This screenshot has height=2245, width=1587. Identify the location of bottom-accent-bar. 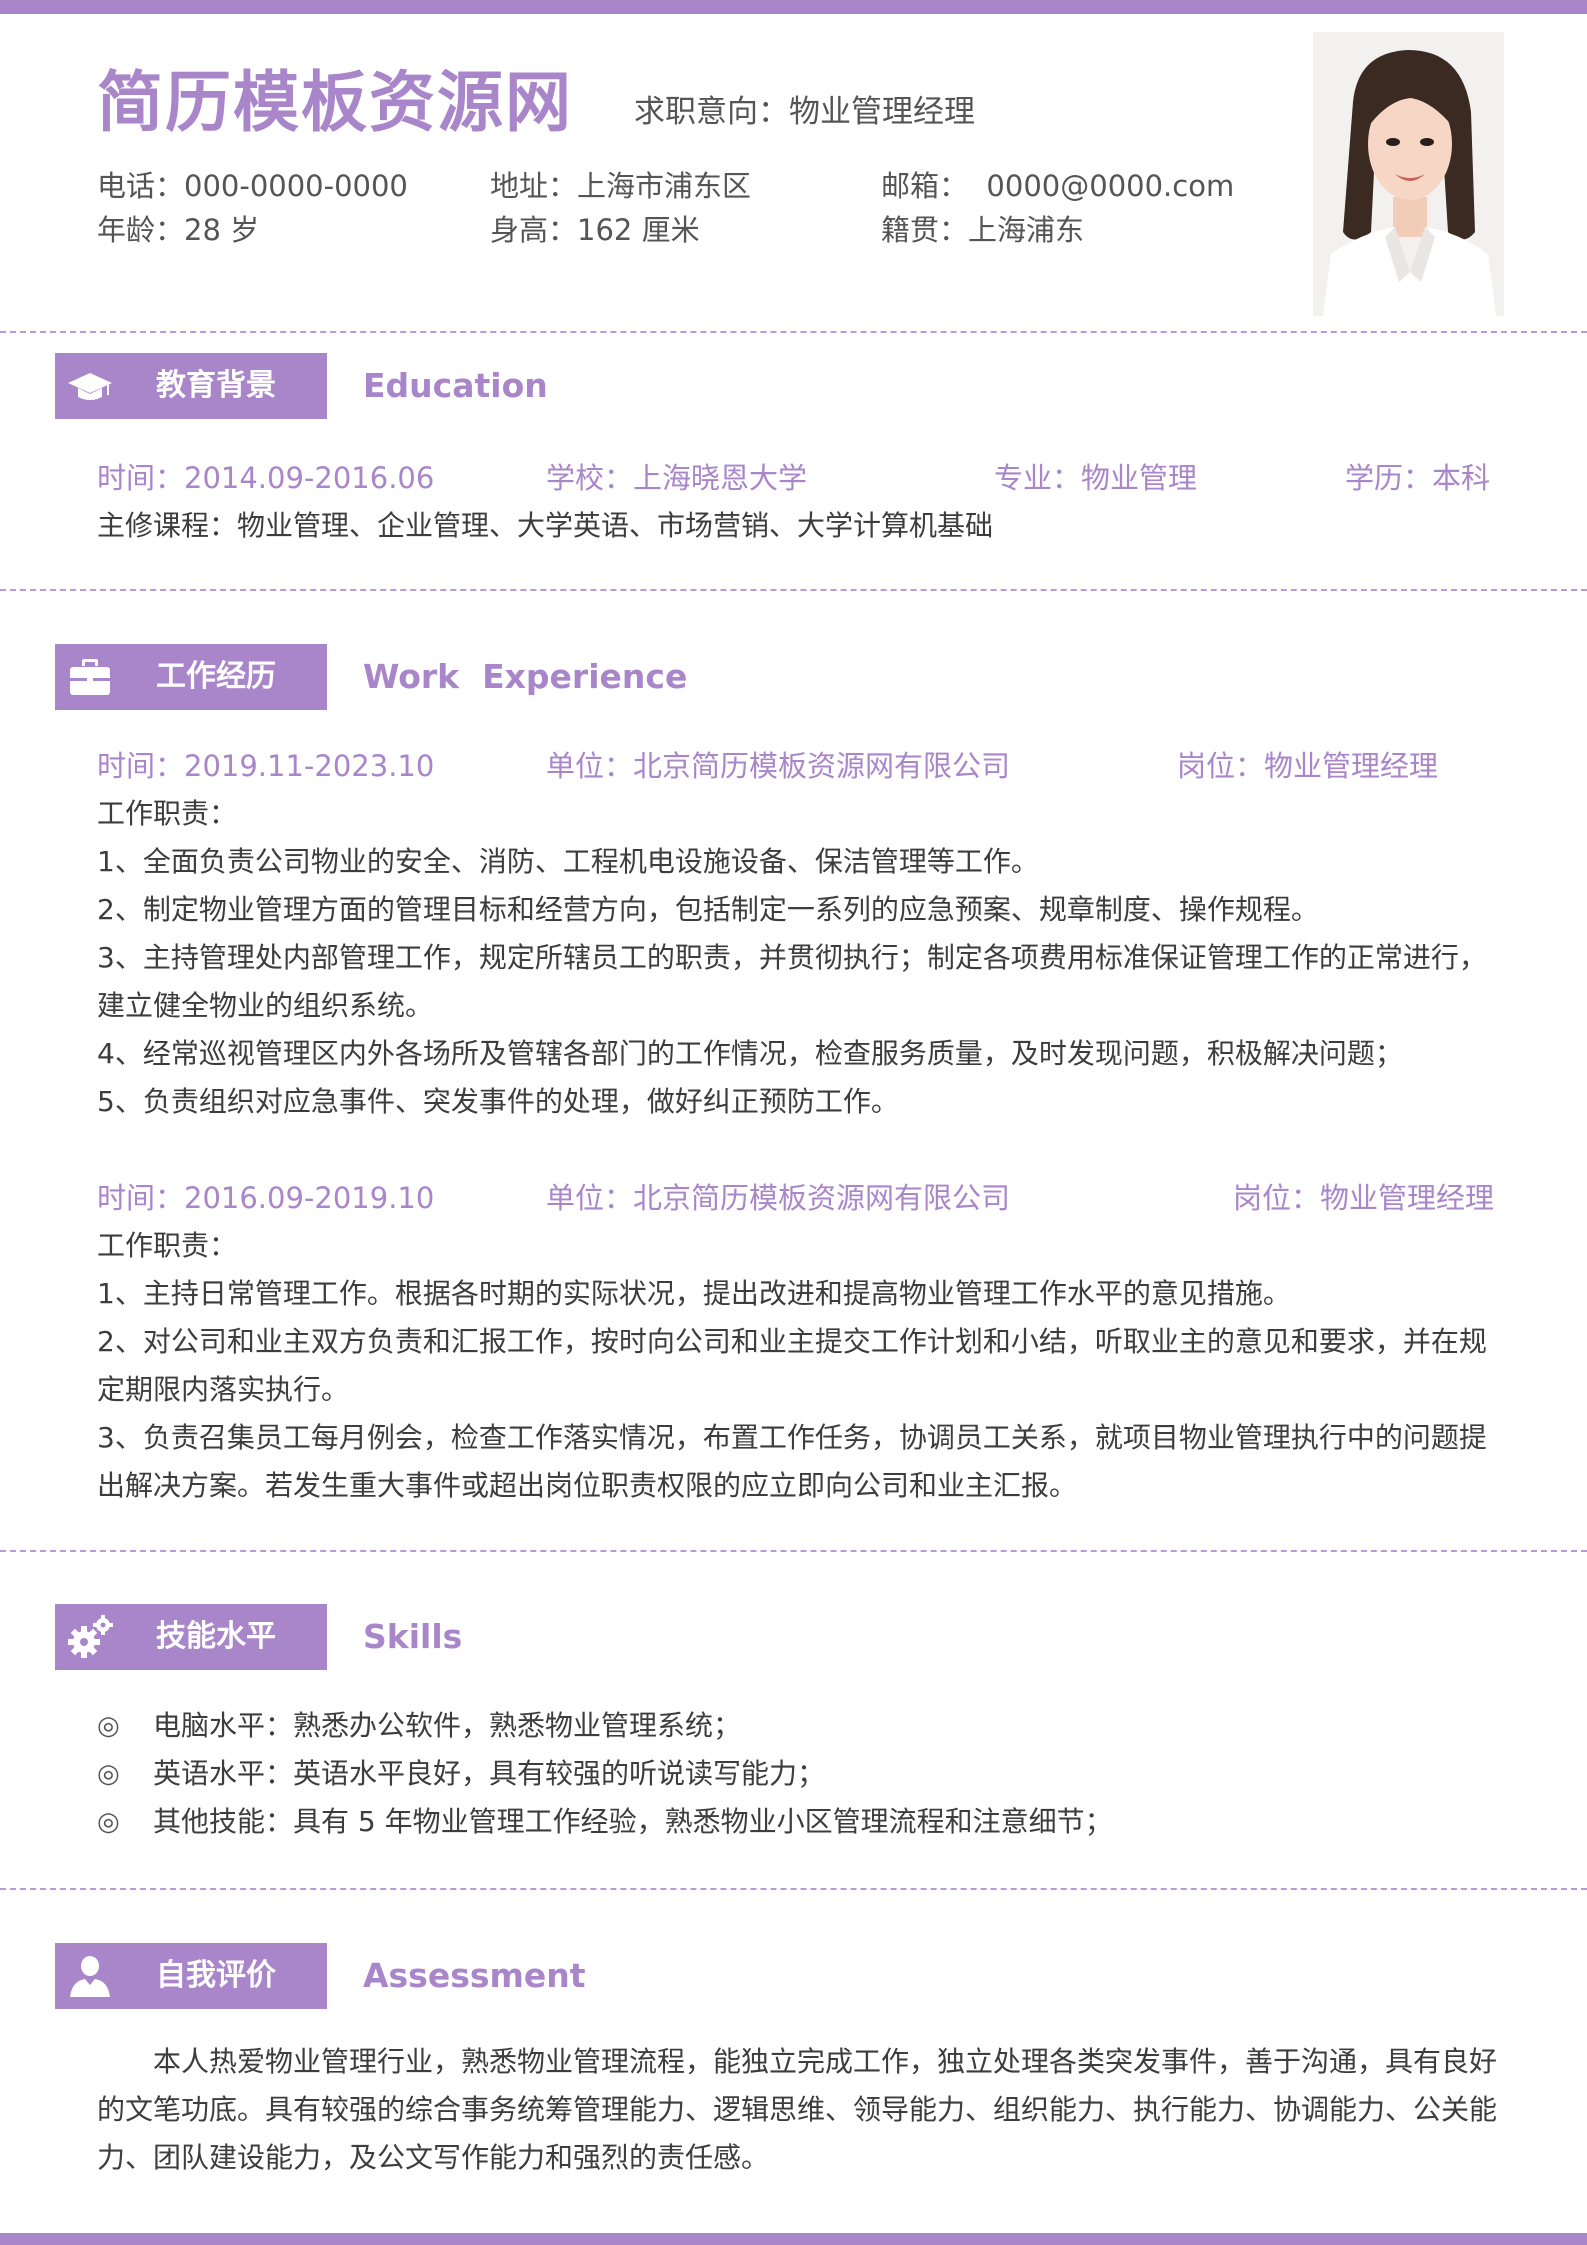
(793, 2239).